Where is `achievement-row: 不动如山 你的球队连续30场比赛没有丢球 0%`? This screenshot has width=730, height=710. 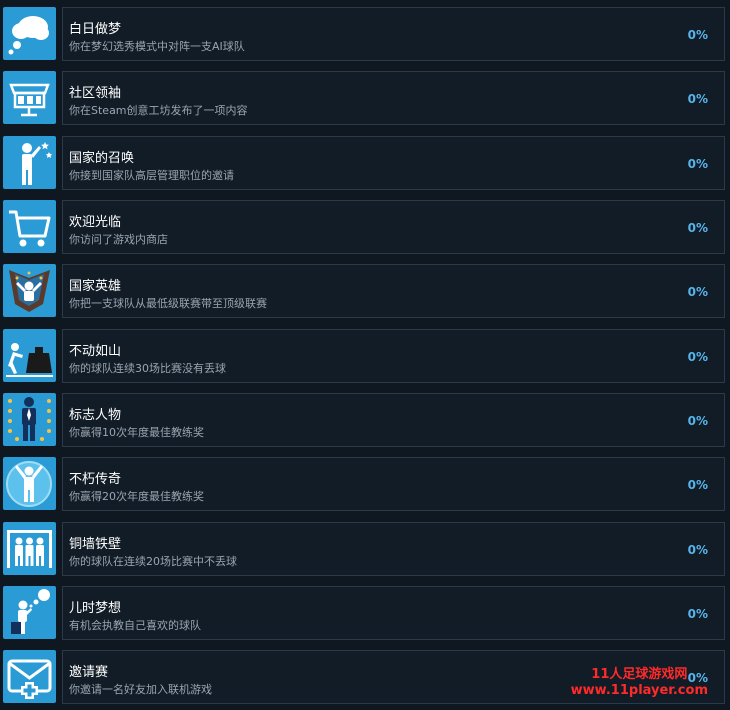 achievement-row: 不动如山 你的球队连续30场比赛没有丢球 0% is located at coordinates (365, 357).